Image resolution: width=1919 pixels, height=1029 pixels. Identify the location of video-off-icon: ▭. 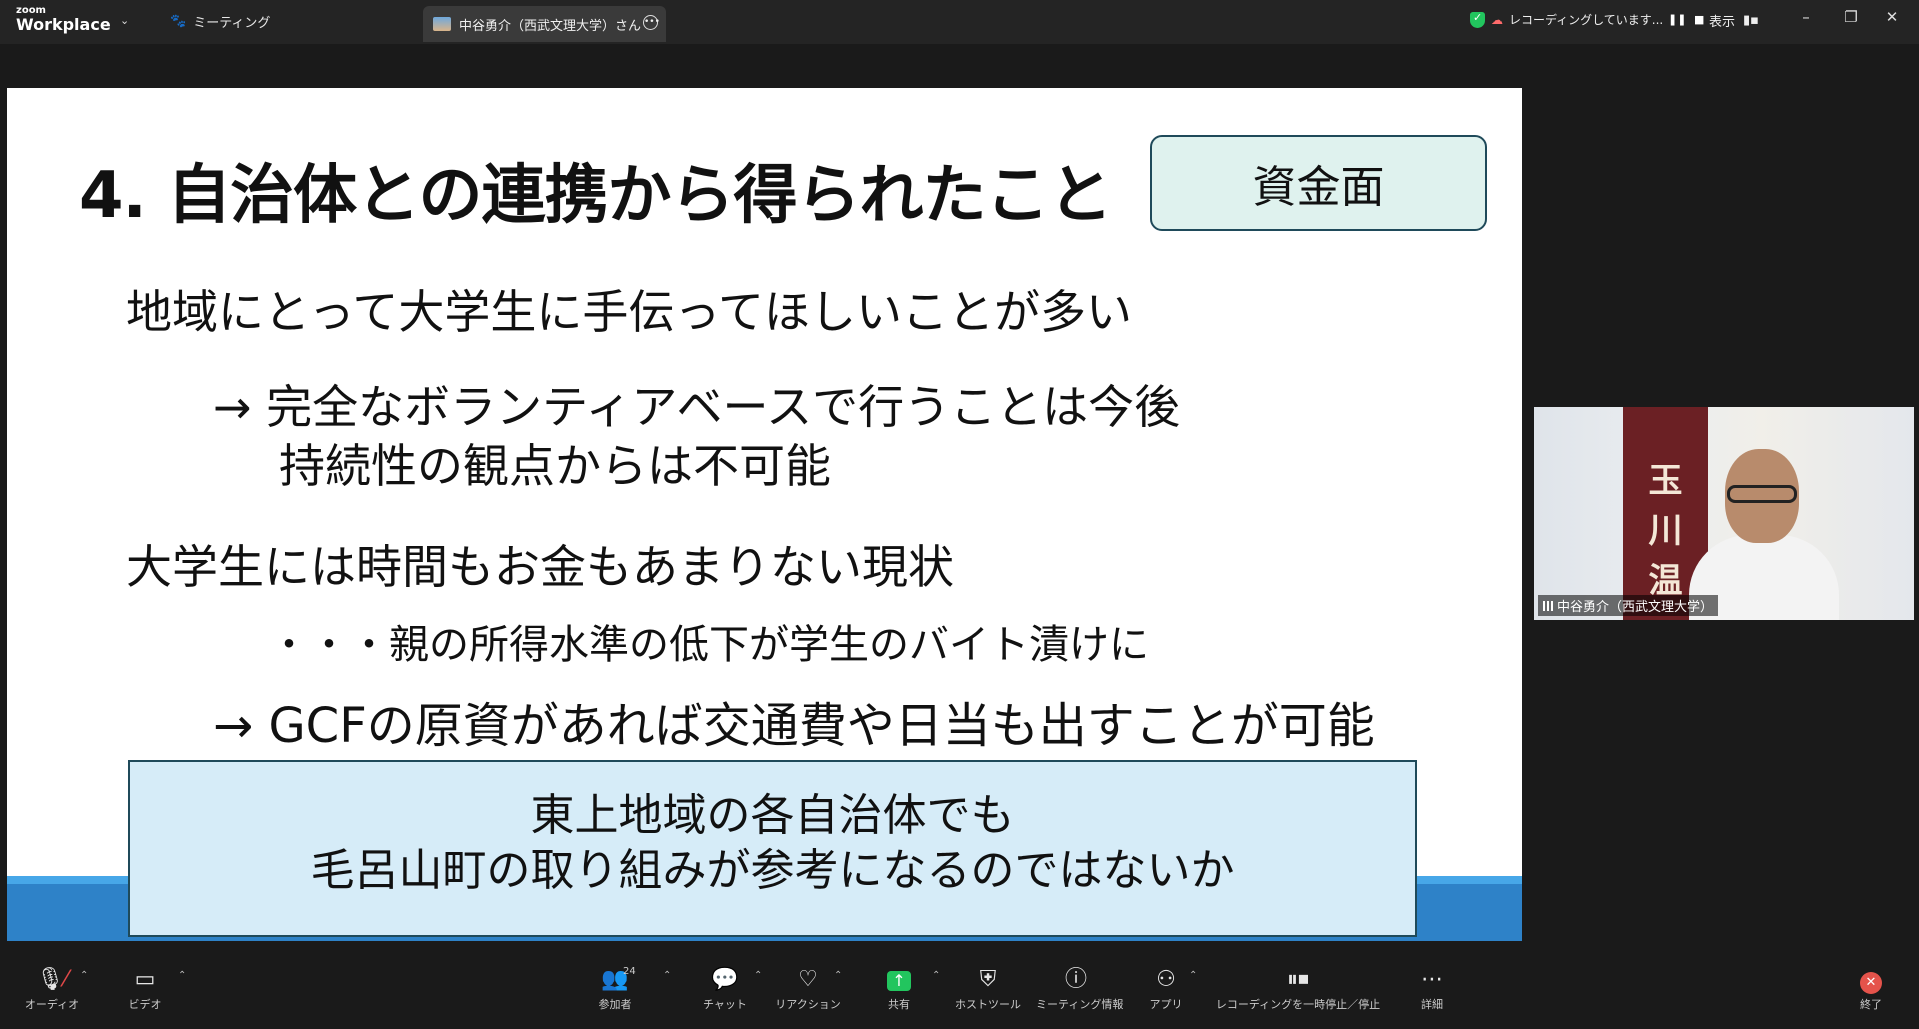
(145, 979).